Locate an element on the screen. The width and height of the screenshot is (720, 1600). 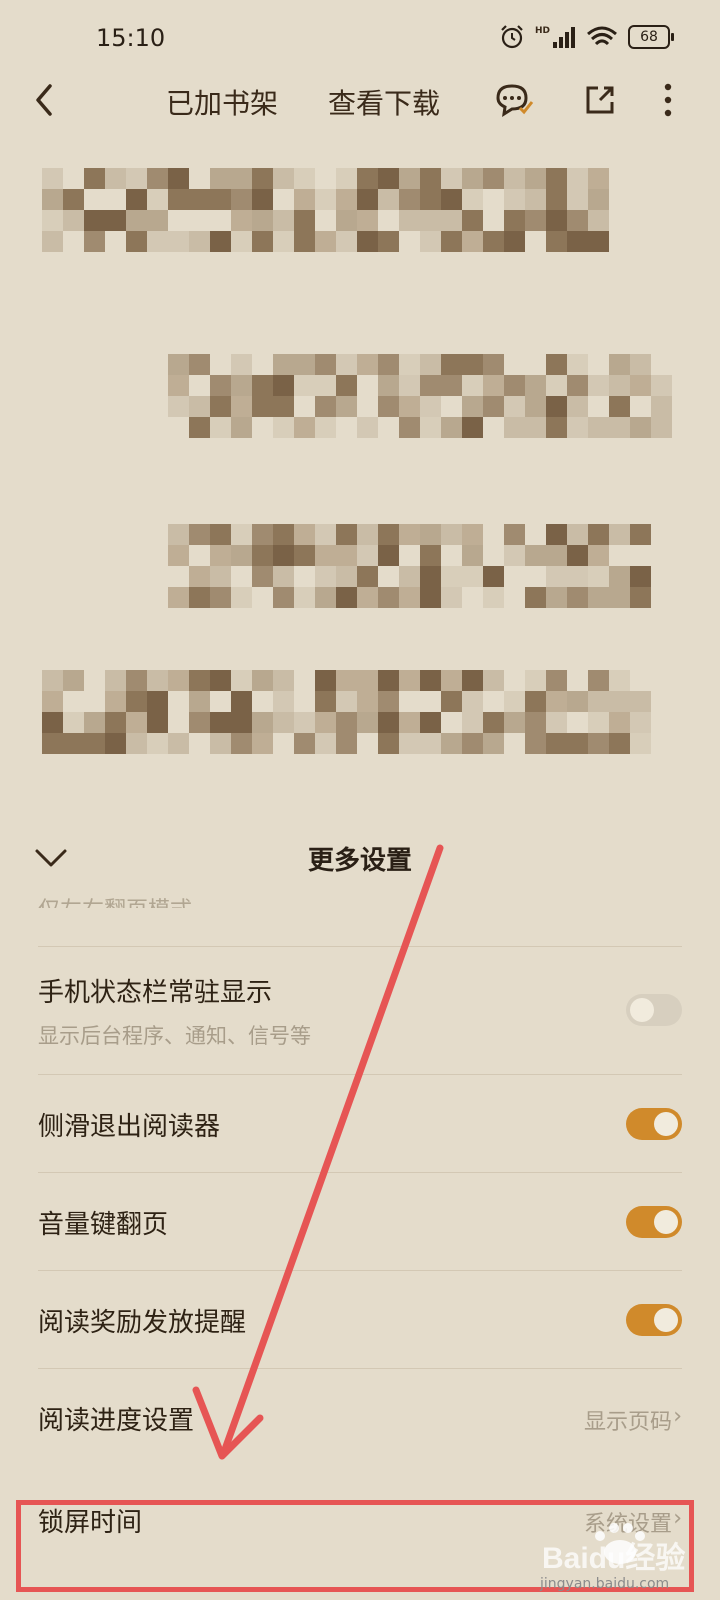
setting-label: 阅读进度设置 is located at coordinates (116, 1421).